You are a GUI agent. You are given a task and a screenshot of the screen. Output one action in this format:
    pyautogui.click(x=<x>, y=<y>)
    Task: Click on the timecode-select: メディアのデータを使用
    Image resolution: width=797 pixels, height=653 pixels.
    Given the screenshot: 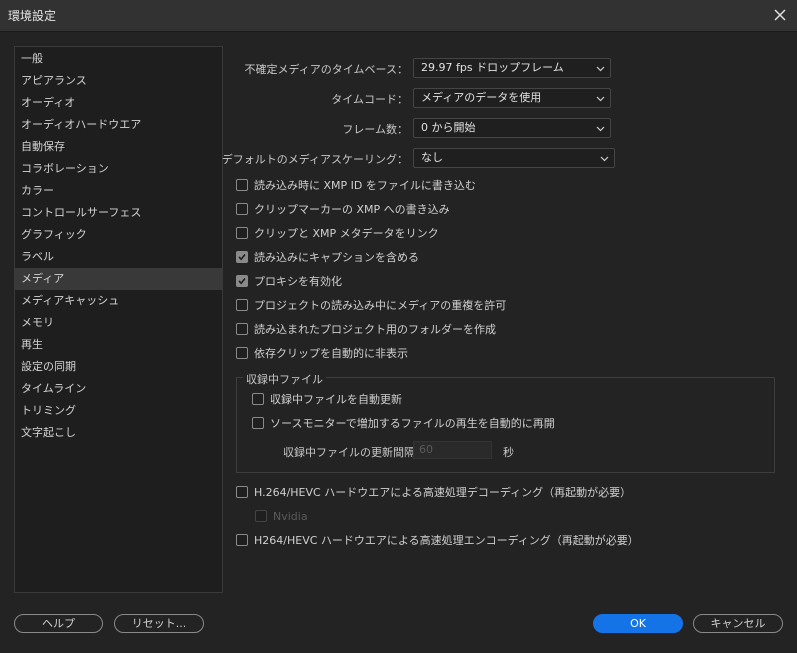 What is the action you would take?
    pyautogui.click(x=512, y=98)
    